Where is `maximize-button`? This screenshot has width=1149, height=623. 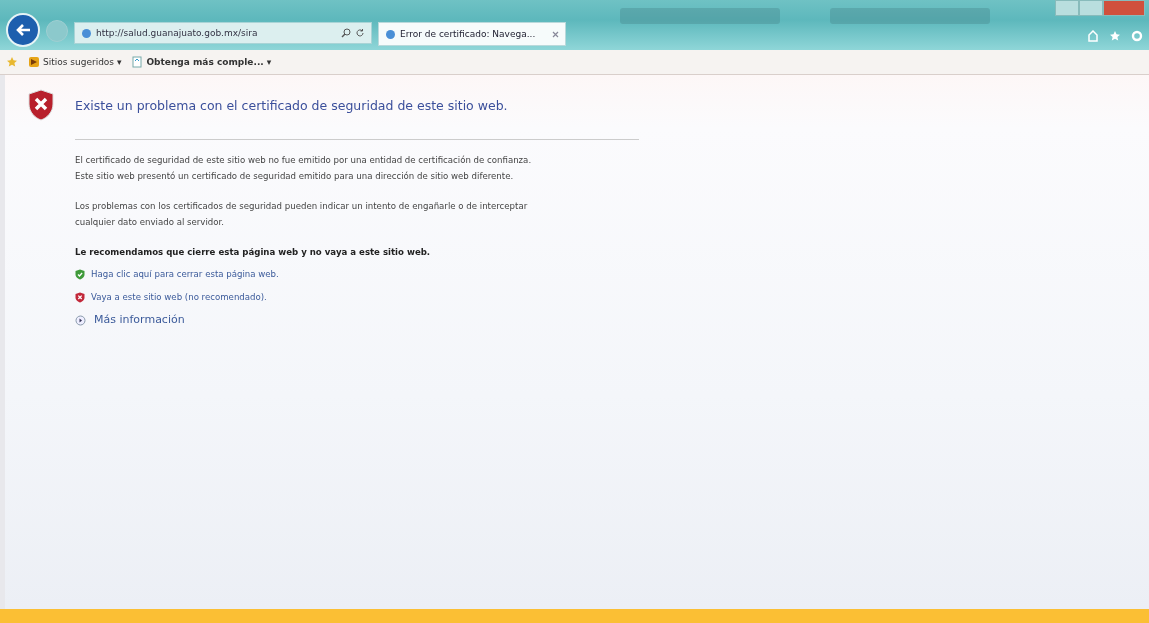
maximize-button is located at coordinates (1091, 8).